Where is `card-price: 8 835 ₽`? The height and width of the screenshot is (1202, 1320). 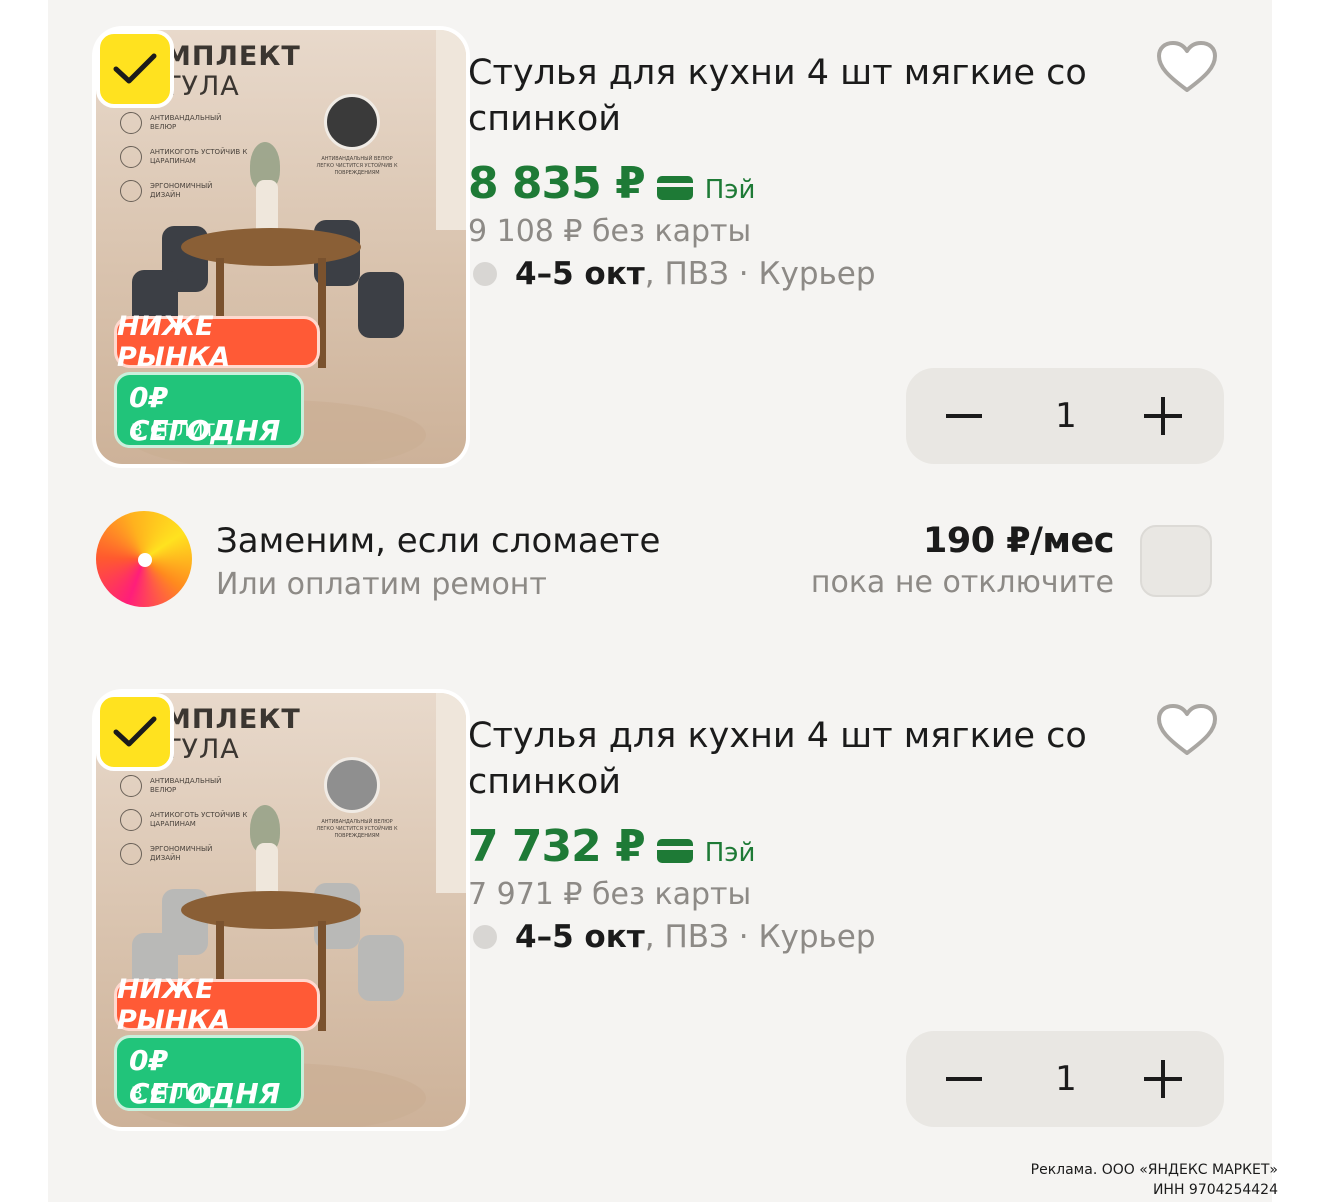 card-price: 8 835 ₽ is located at coordinates (557, 183).